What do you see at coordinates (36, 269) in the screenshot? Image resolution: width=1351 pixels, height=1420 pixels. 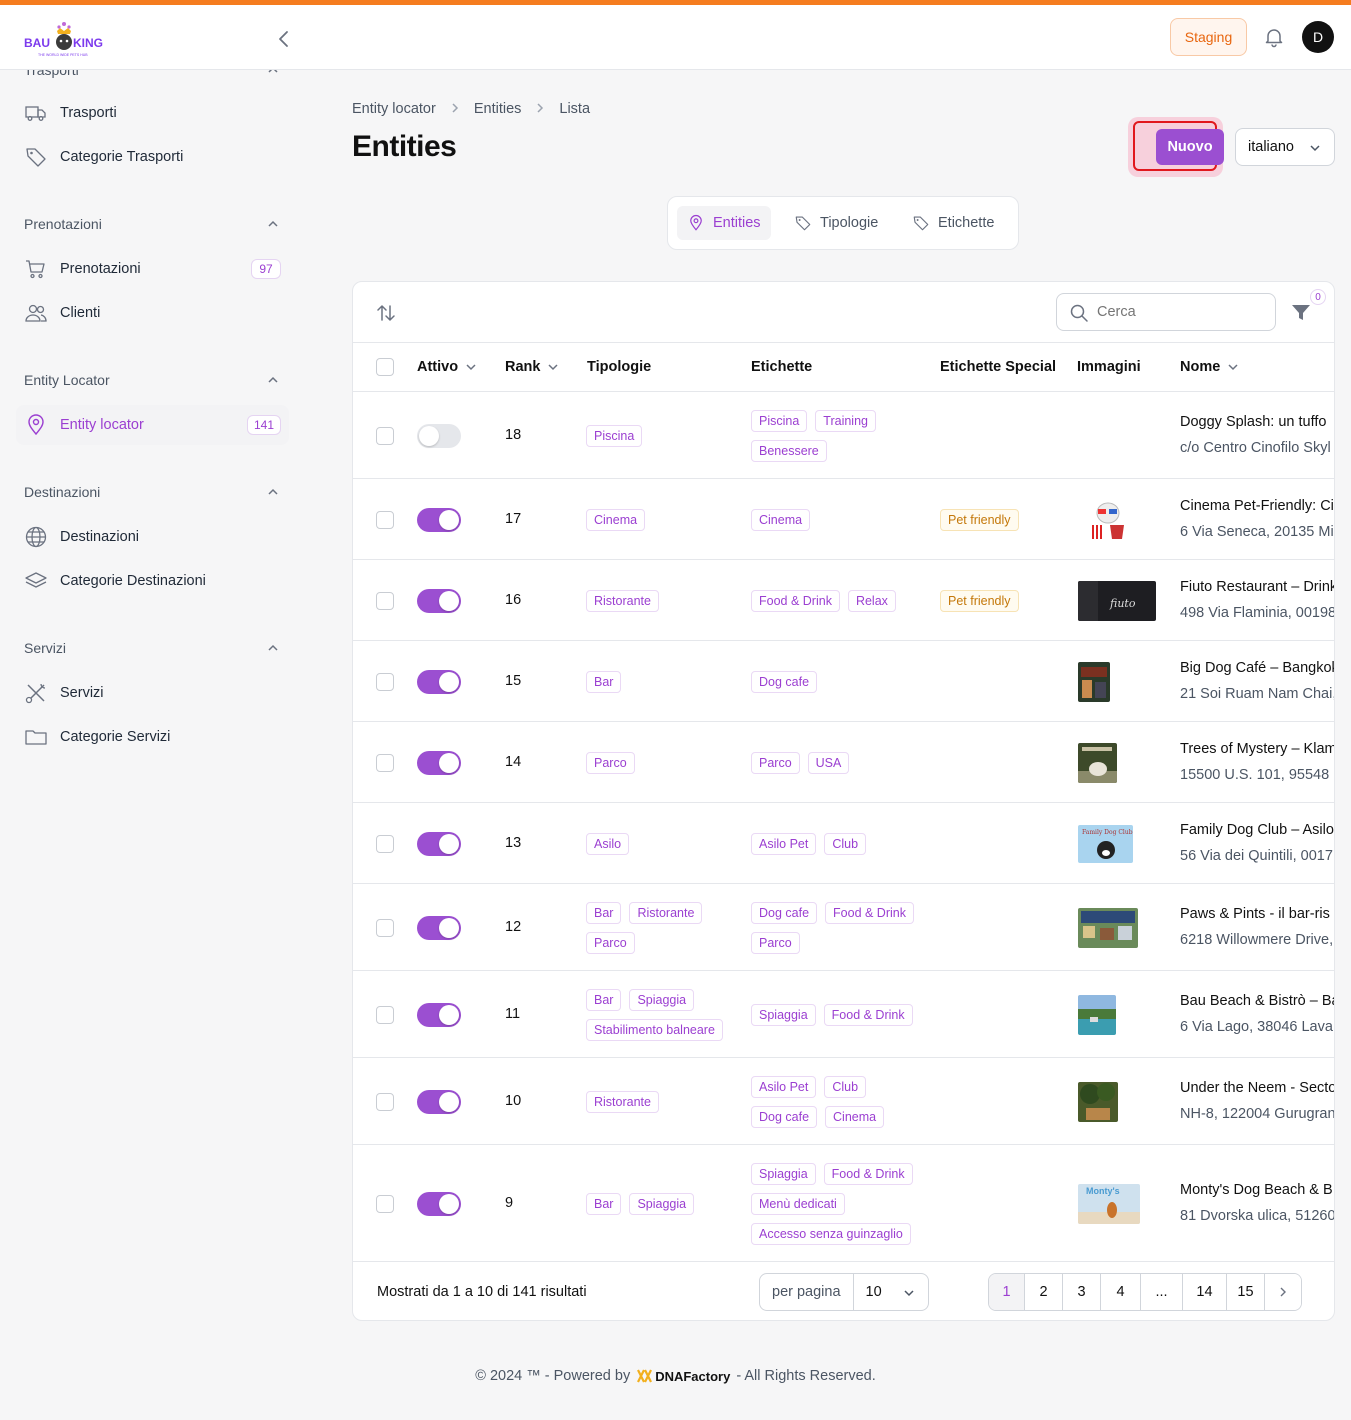 I see `cart-icon` at bounding box center [36, 269].